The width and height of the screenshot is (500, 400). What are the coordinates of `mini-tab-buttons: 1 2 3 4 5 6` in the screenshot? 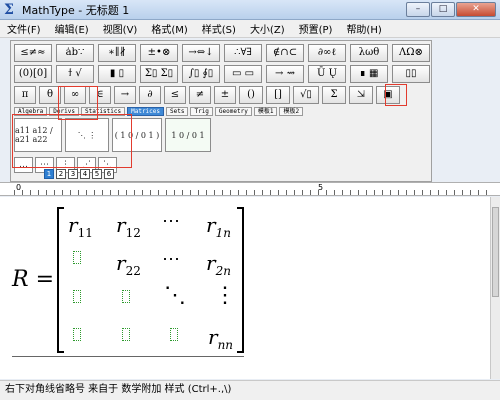 It's located at (79, 174).